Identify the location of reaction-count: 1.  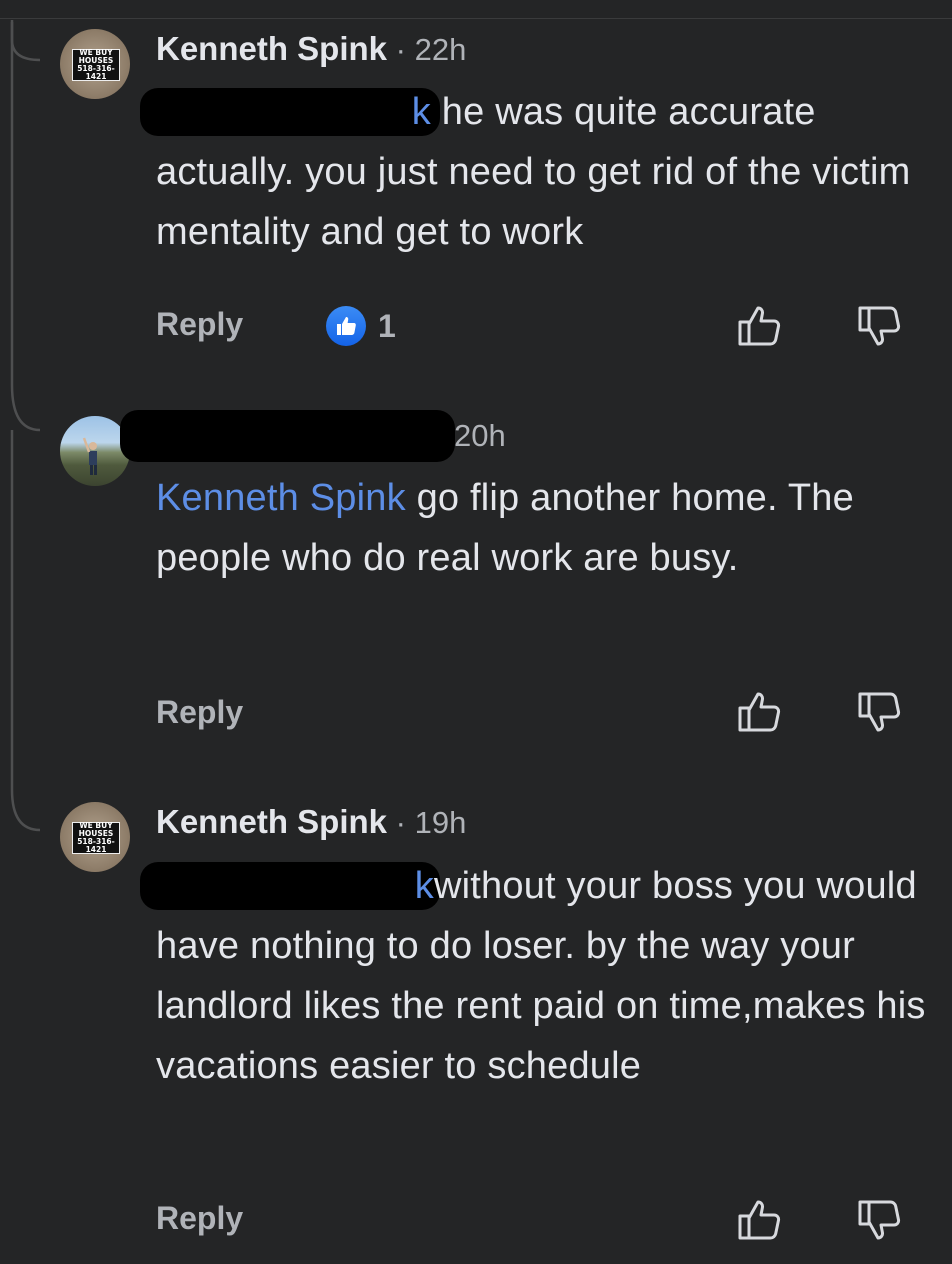
(387, 325).